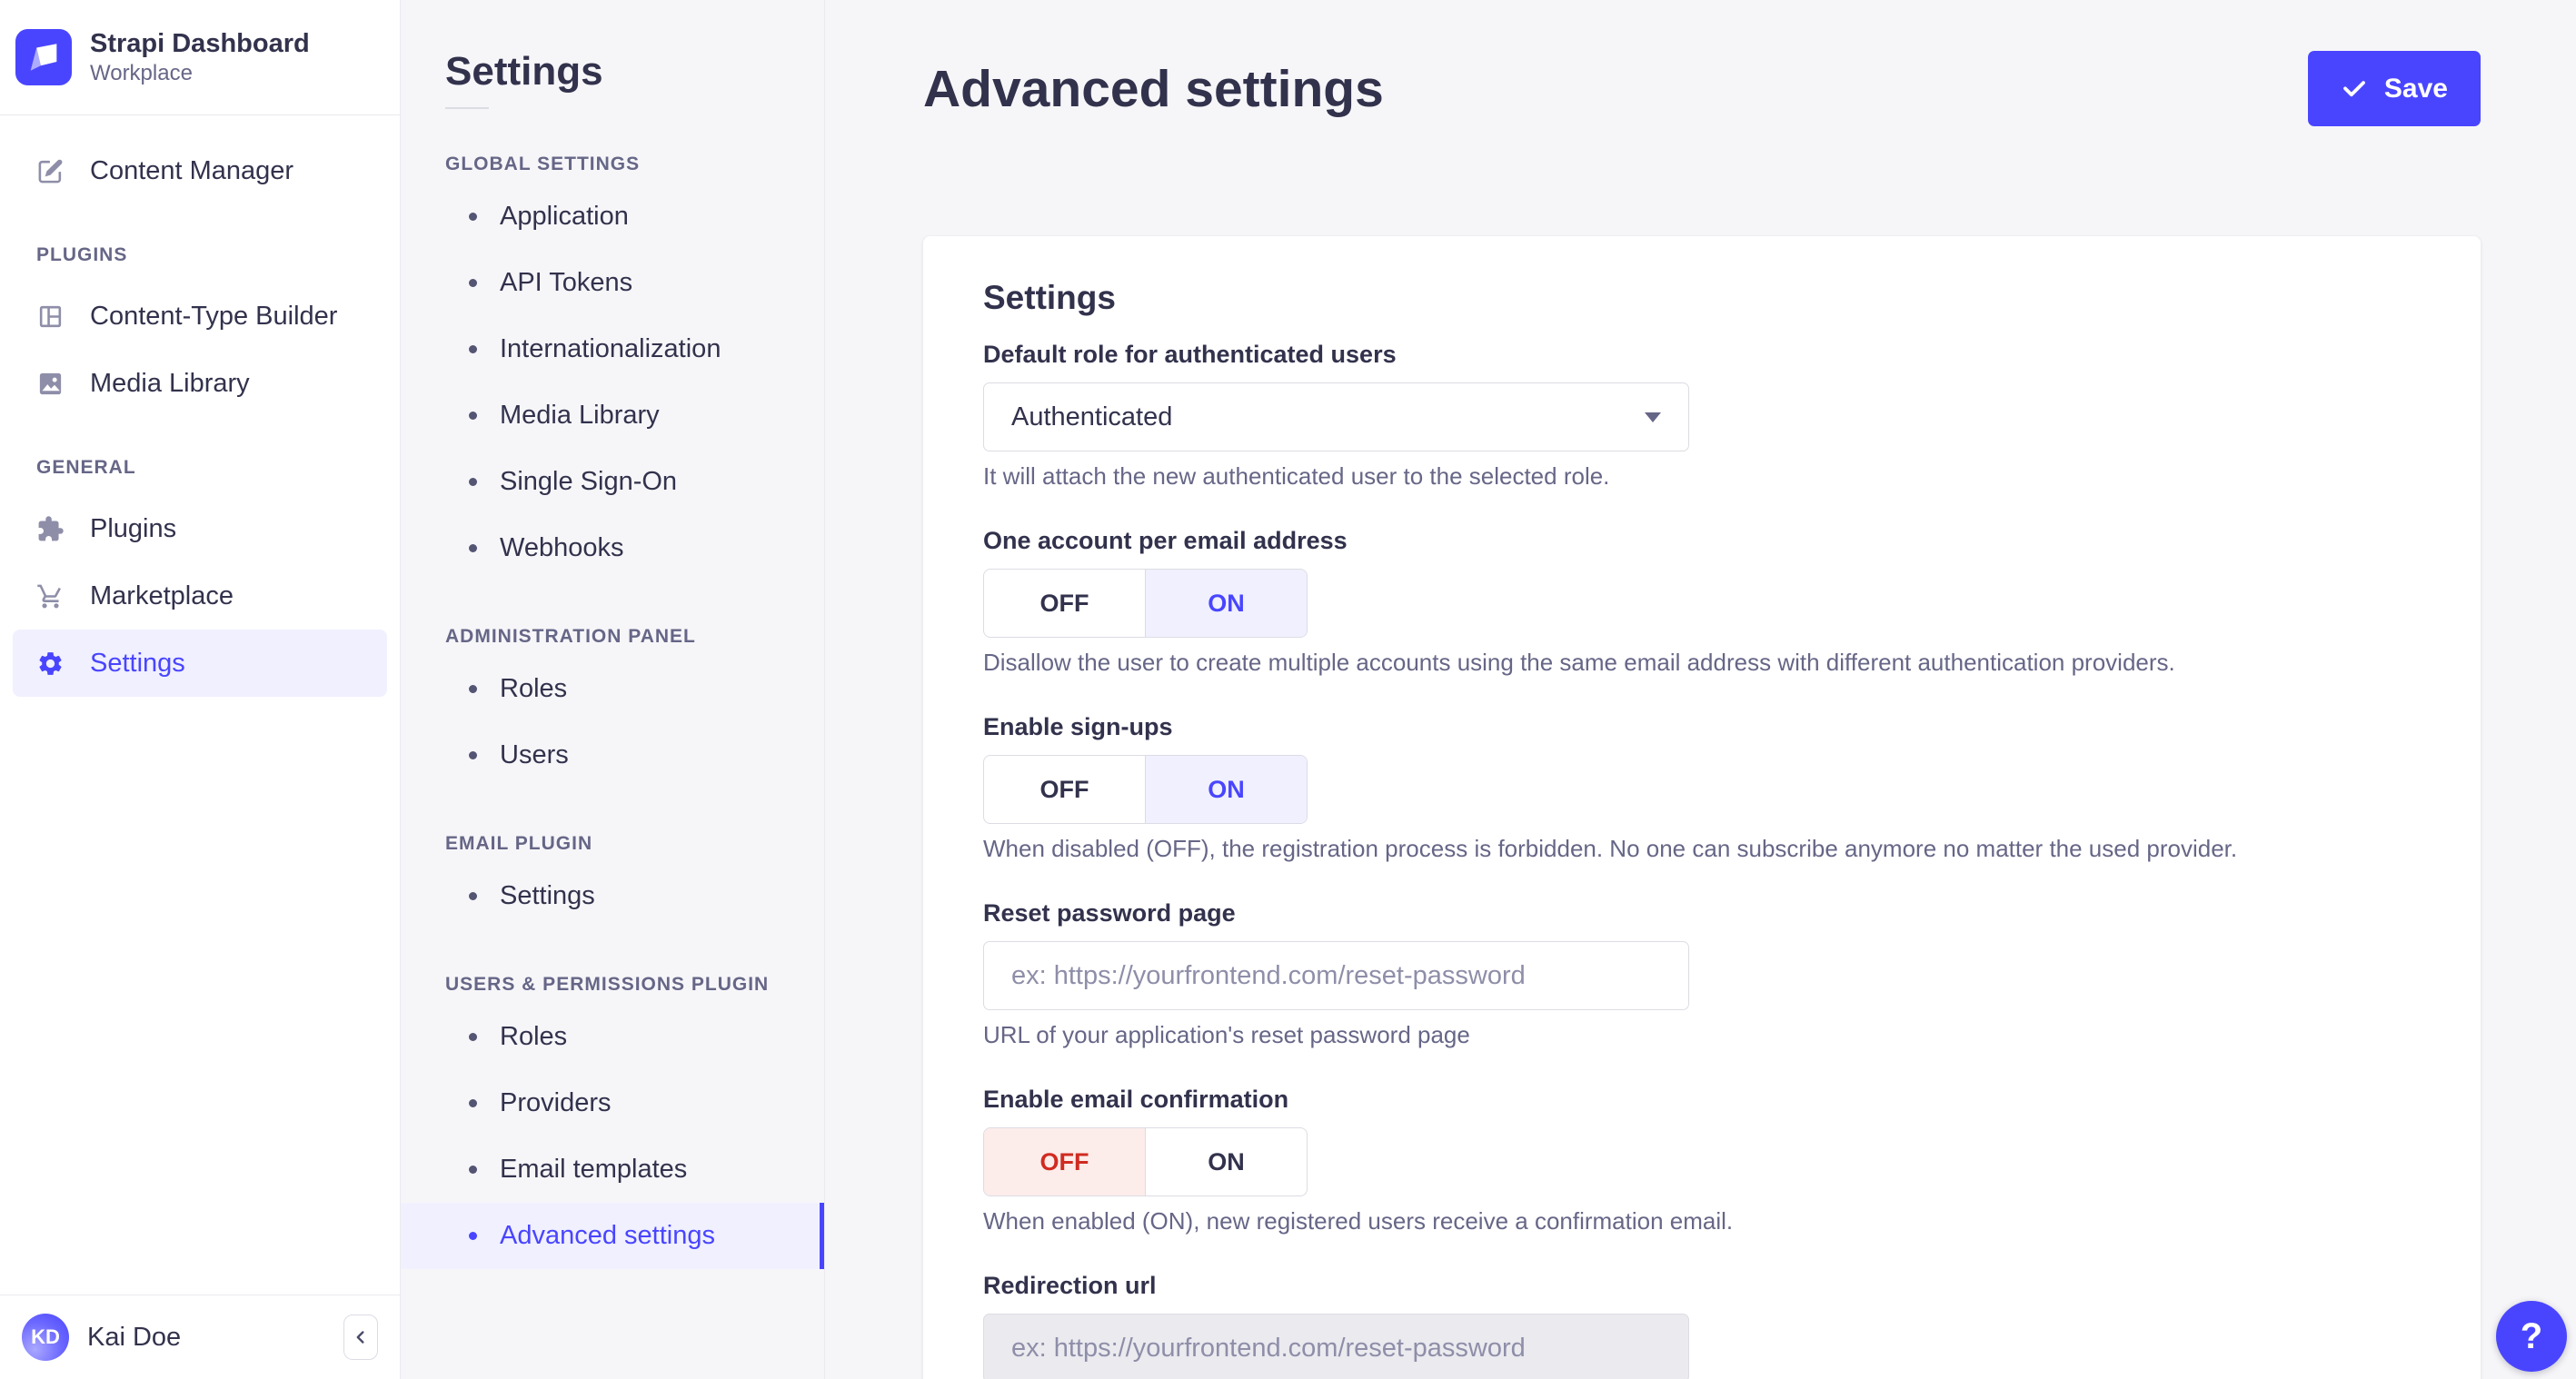 The height and width of the screenshot is (1379, 2576). What do you see at coordinates (543, 164) in the screenshot?
I see `subnav-section-global-settings: GLOBAL SETTINGS` at bounding box center [543, 164].